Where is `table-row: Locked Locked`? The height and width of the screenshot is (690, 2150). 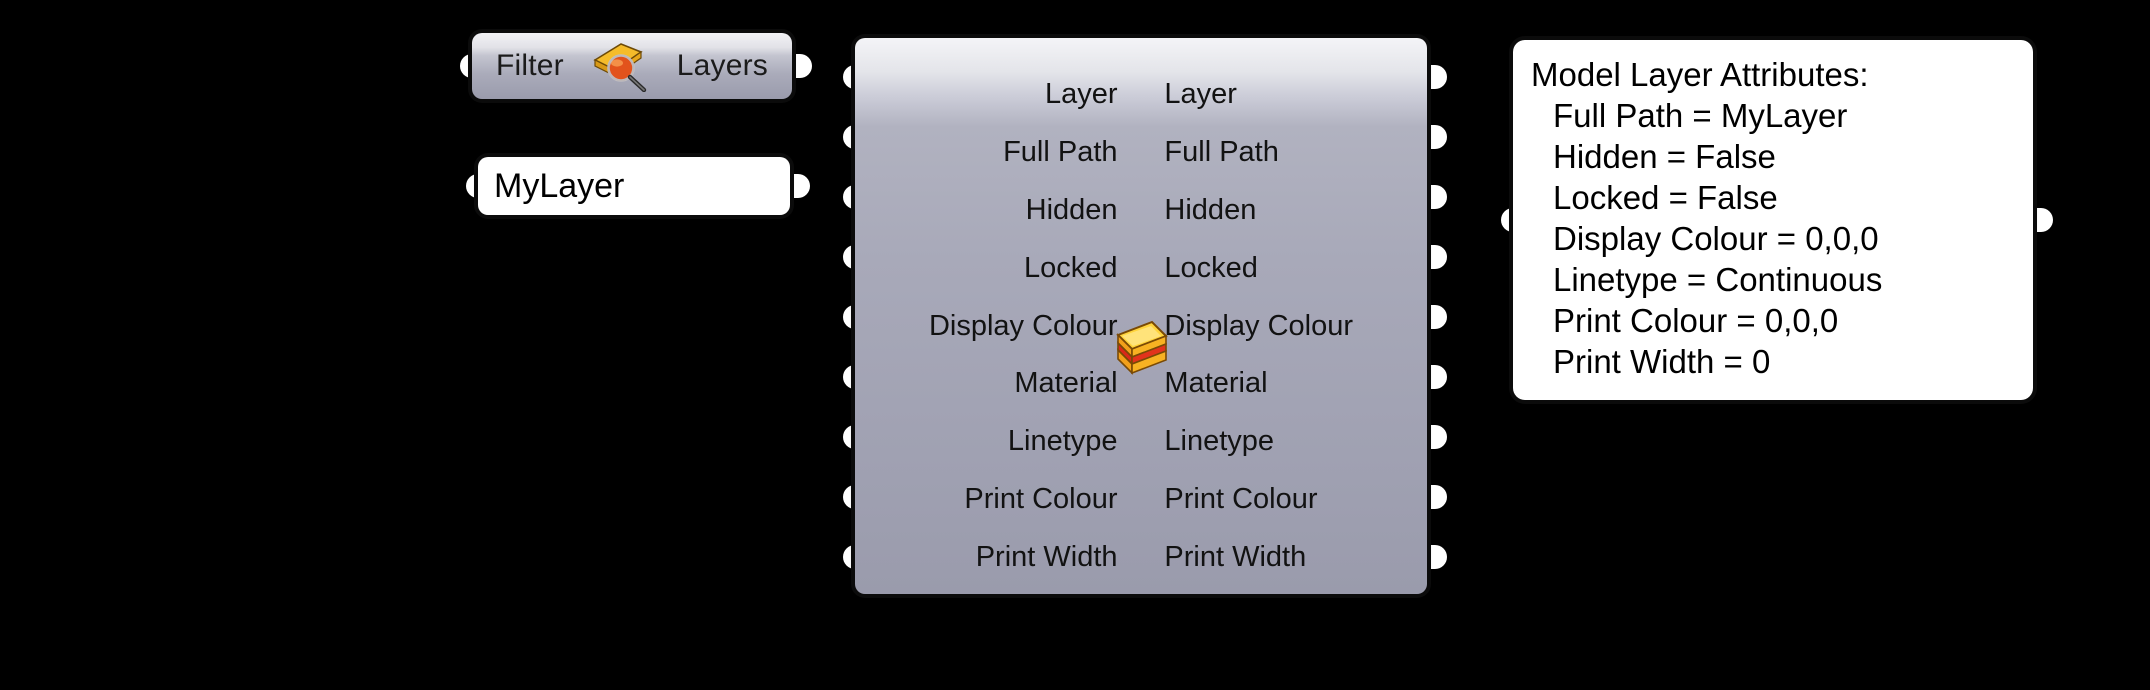
table-row: Locked Locked is located at coordinates (1141, 268).